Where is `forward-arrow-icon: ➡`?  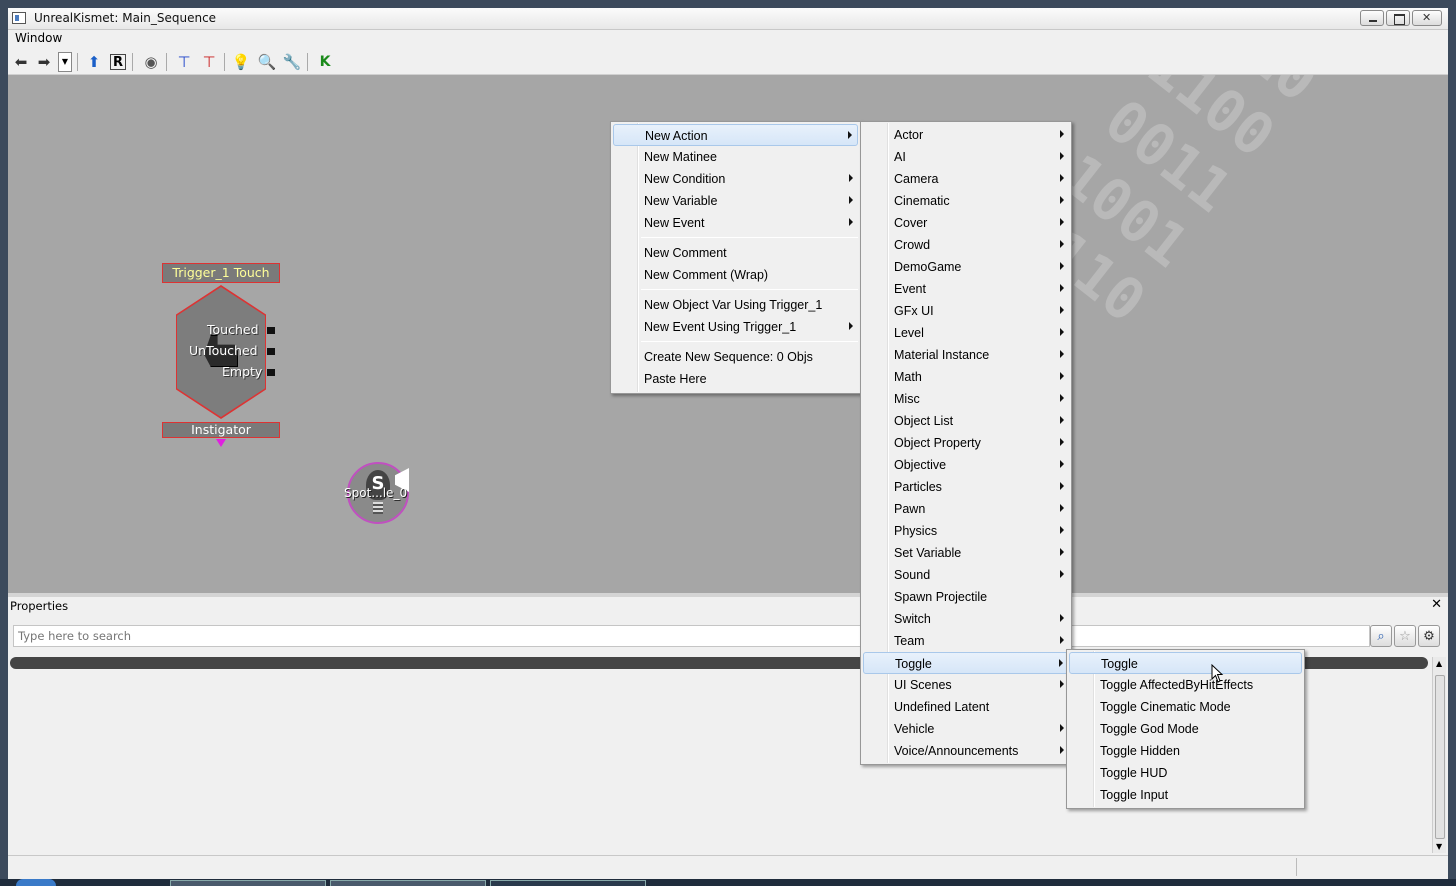
forward-arrow-icon: ➡ is located at coordinates (44, 62).